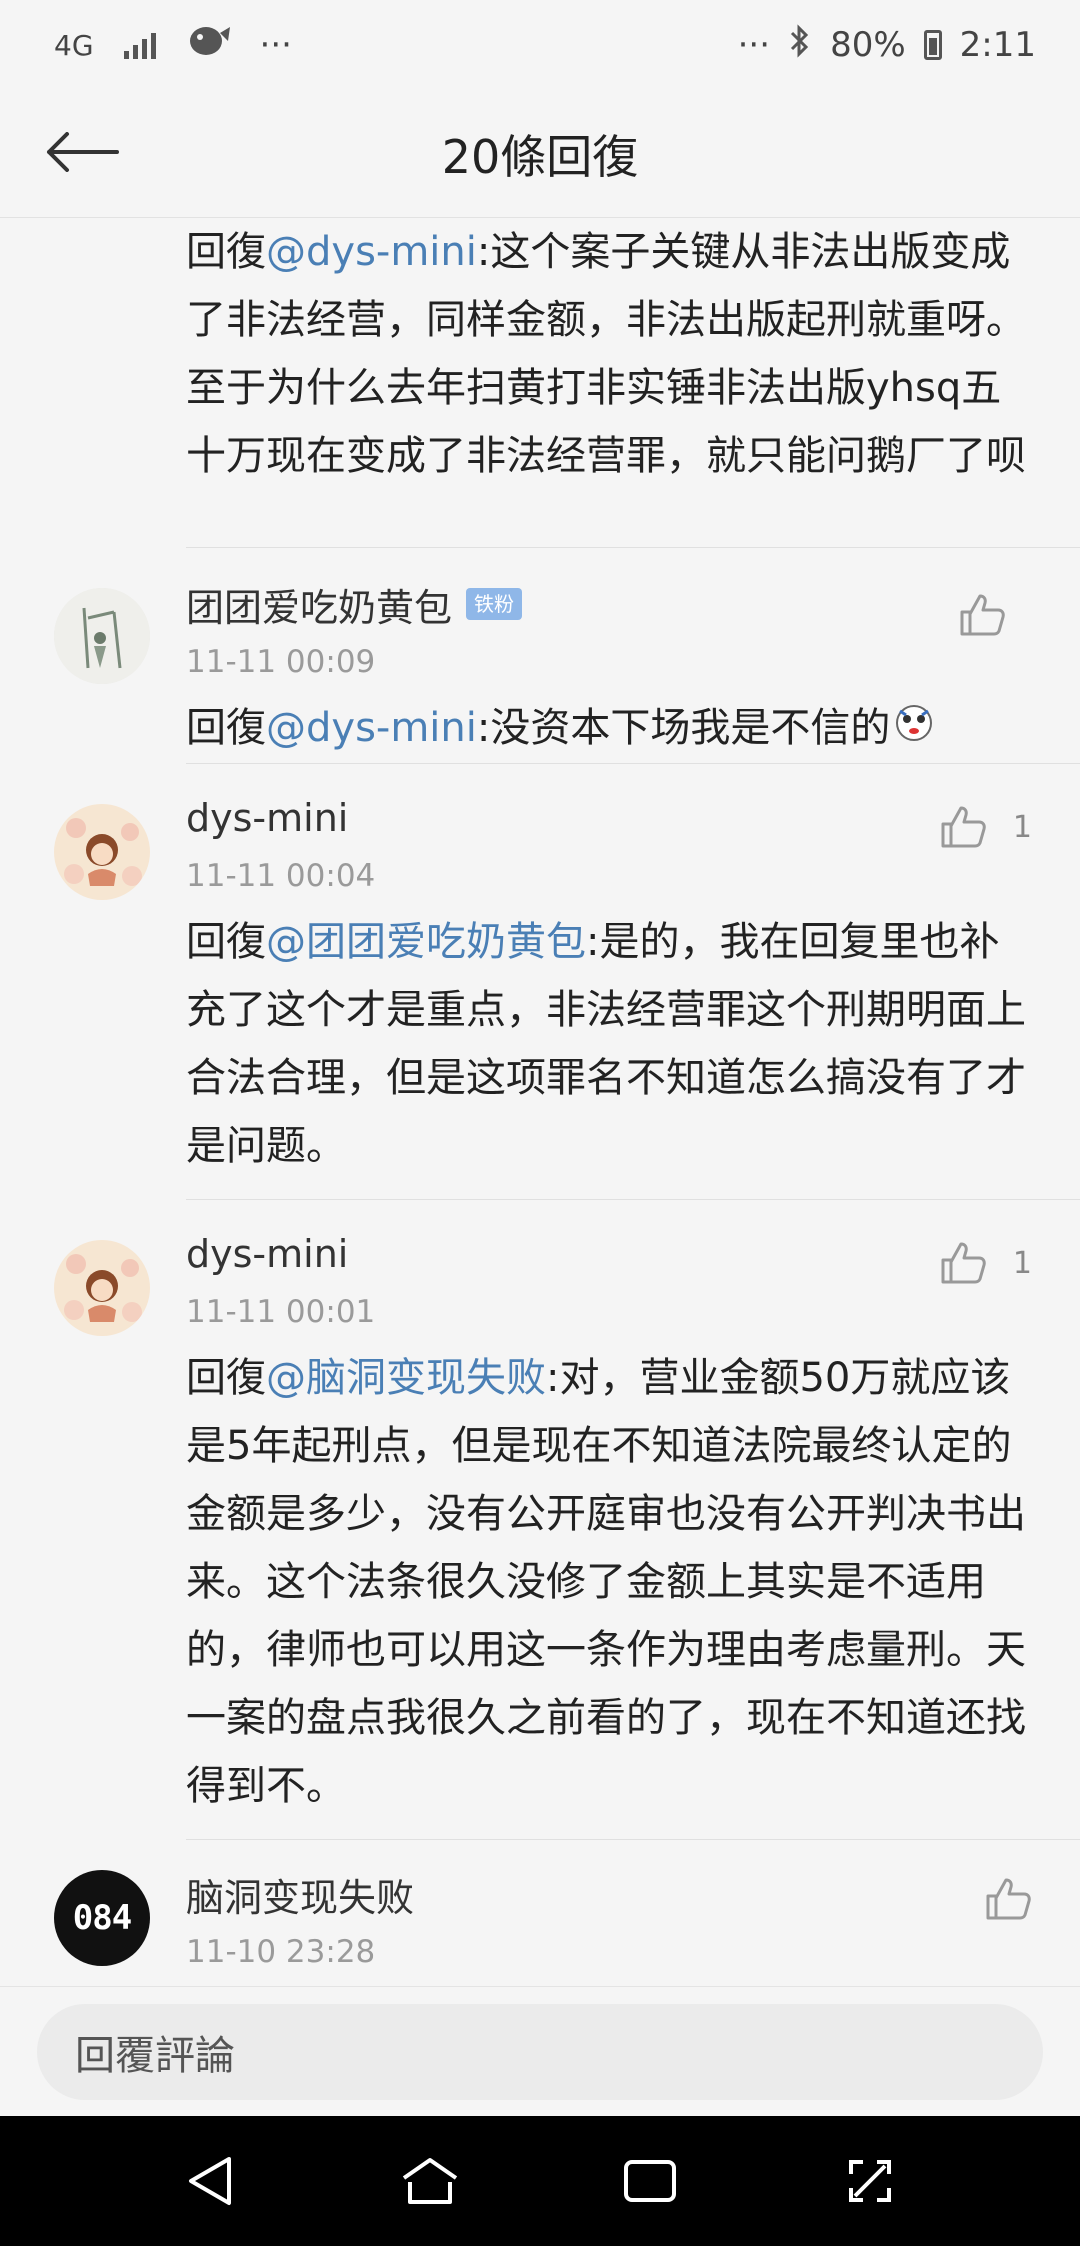  What do you see at coordinates (540, 1913) in the screenshot?
I see `comment-item: 084 脑洞变现失败 11-10 23:28` at bounding box center [540, 1913].